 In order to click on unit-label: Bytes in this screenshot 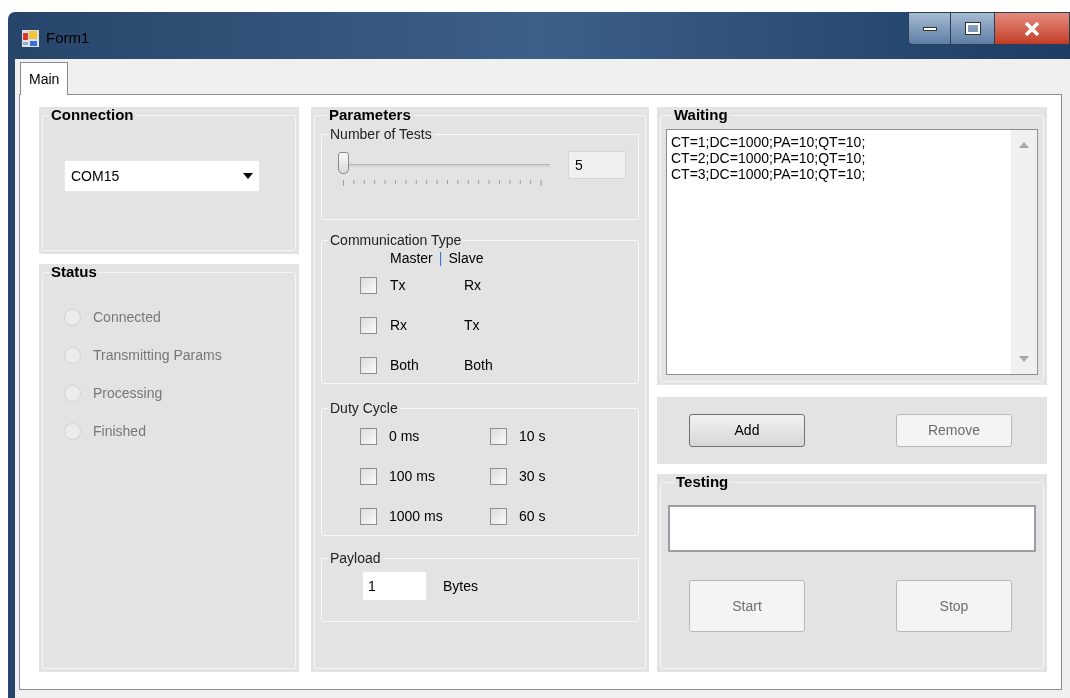, I will do `click(460, 586)`.